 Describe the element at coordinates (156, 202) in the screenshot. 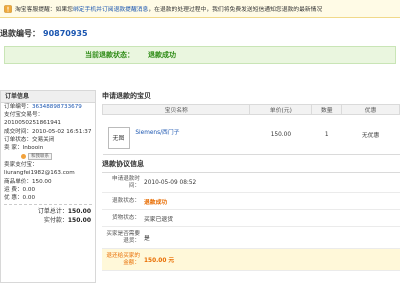

I see `protocol-refund-status-value: 退款成功` at that location.